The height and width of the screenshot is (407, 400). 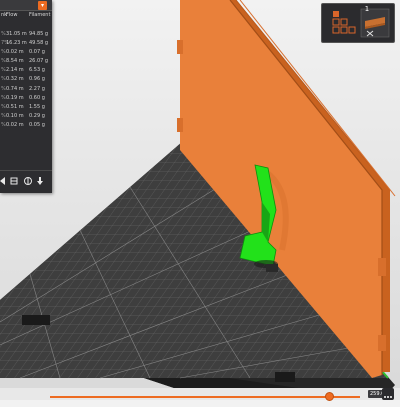 I want to click on slider-track, so click(x=205, y=397).